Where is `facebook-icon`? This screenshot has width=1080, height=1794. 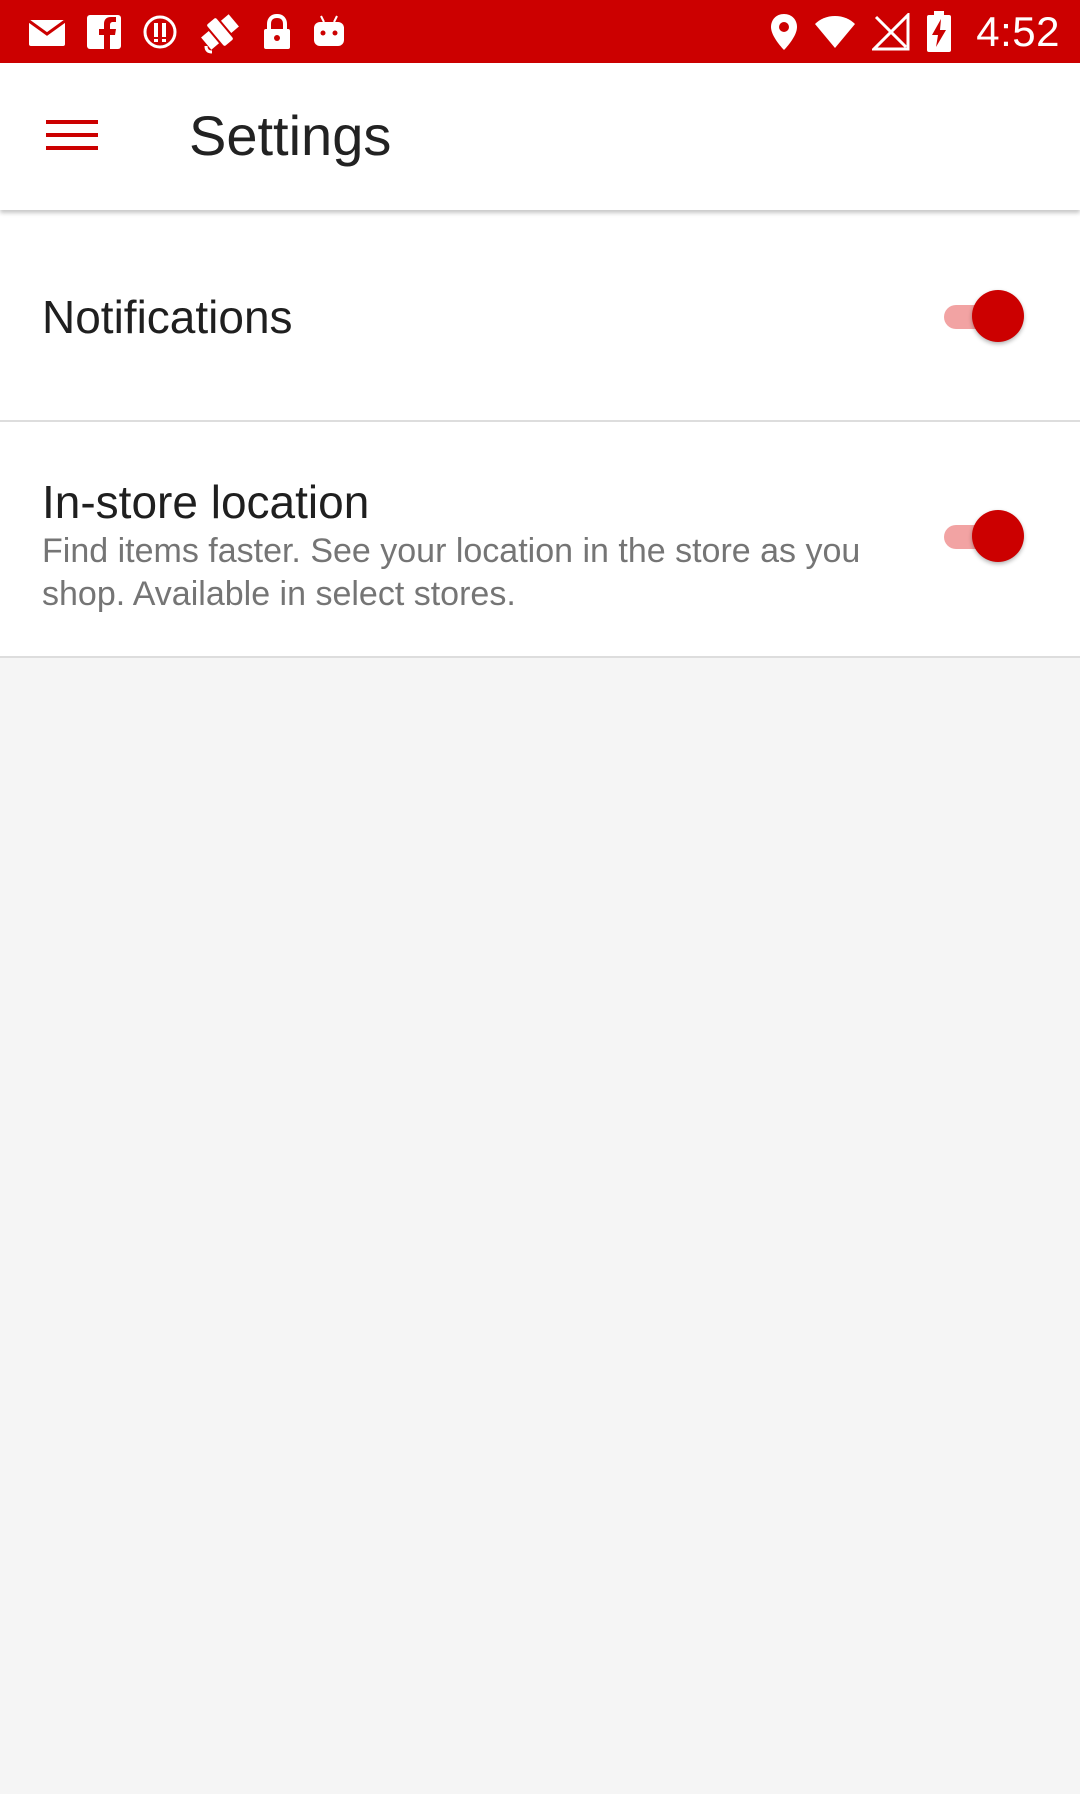 facebook-icon is located at coordinates (104, 32).